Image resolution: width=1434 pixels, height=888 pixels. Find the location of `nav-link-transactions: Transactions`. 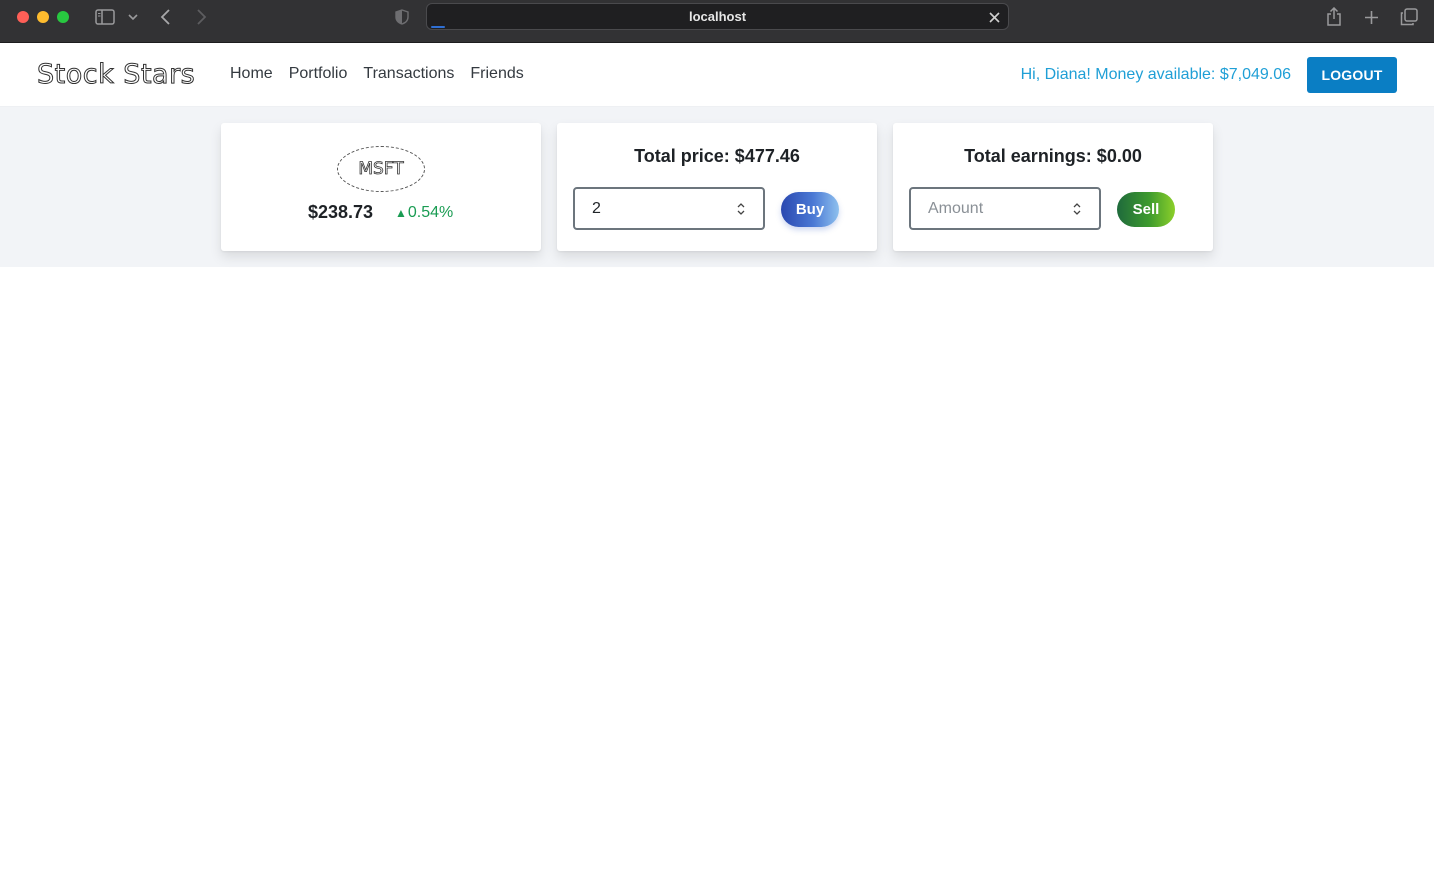

nav-link-transactions: Transactions is located at coordinates (408, 74).